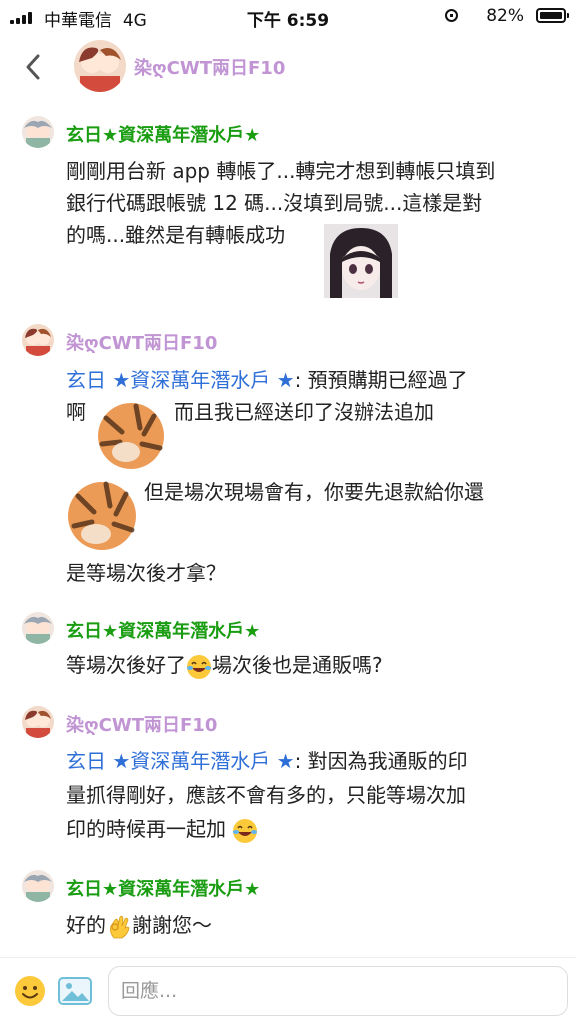  What do you see at coordinates (75, 991) in the screenshot?
I see `image-icon` at bounding box center [75, 991].